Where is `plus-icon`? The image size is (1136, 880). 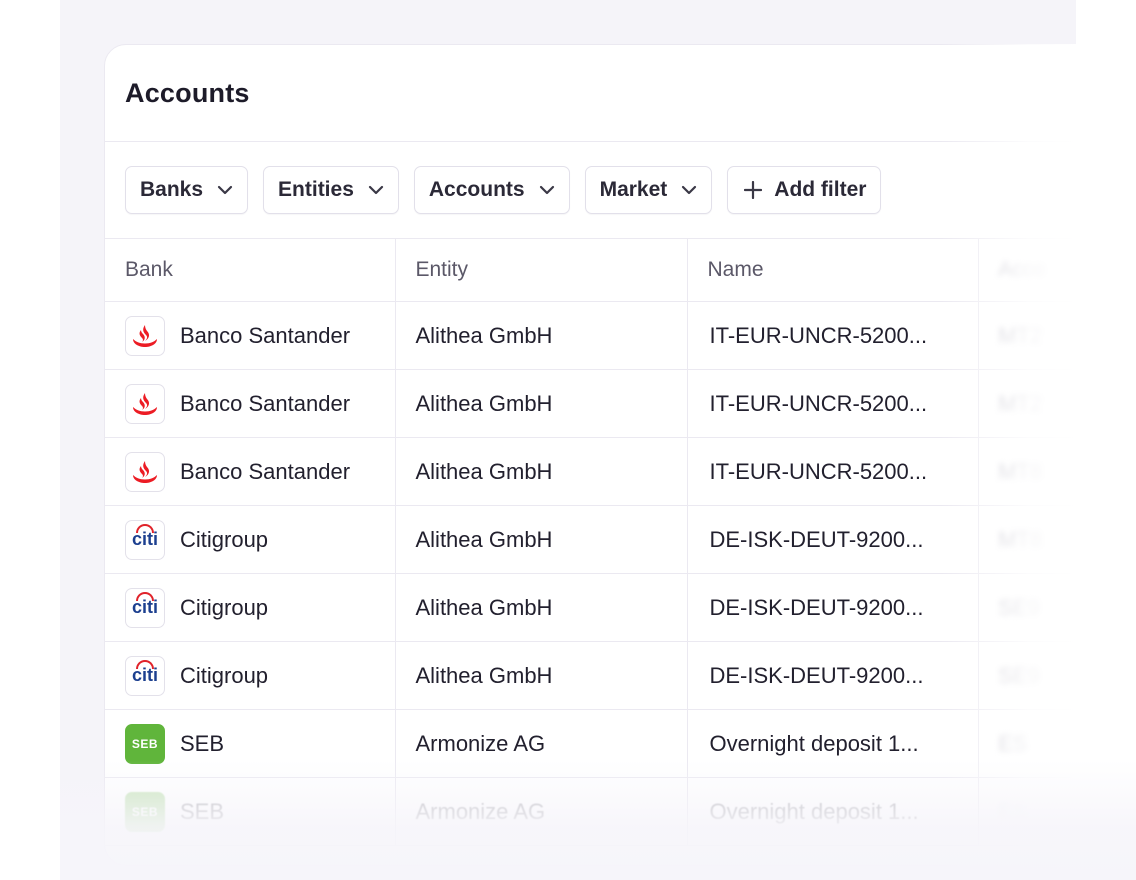
plus-icon is located at coordinates (753, 190).